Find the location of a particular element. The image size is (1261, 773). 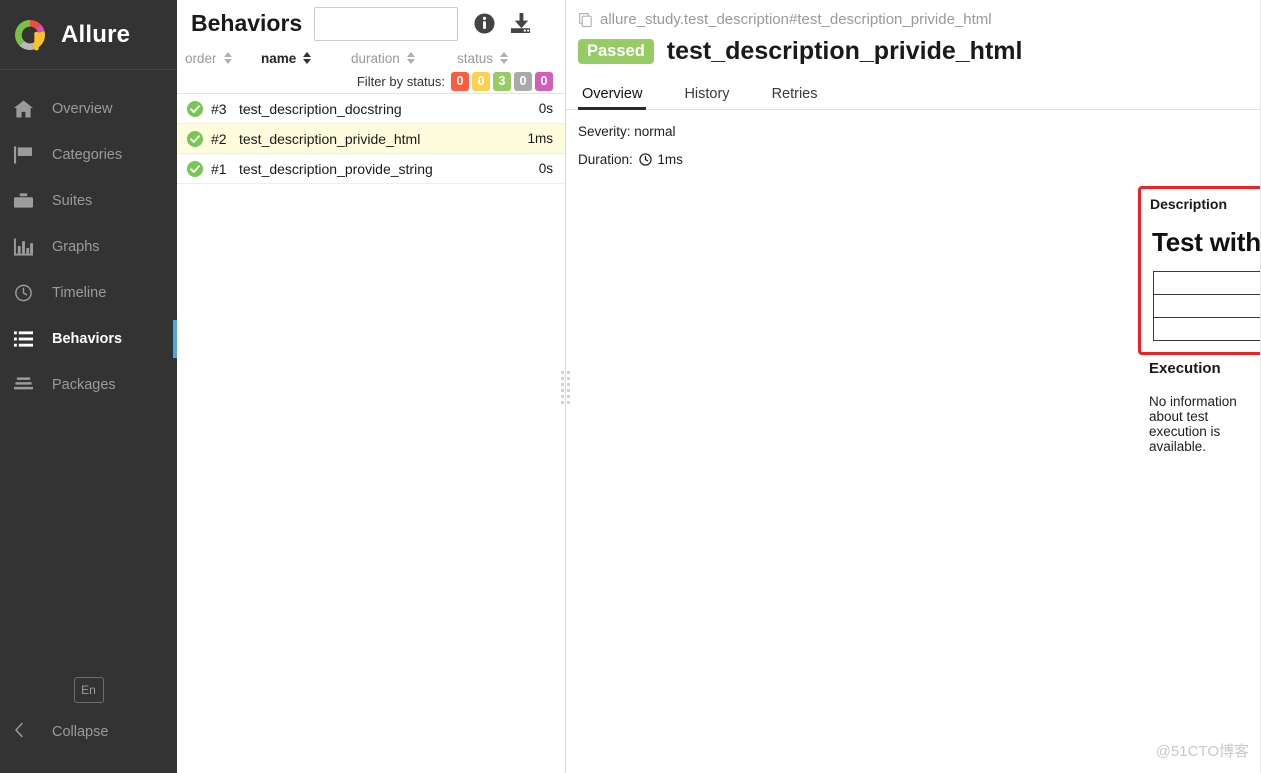

sort-column-status: status is located at coordinates (483, 58).